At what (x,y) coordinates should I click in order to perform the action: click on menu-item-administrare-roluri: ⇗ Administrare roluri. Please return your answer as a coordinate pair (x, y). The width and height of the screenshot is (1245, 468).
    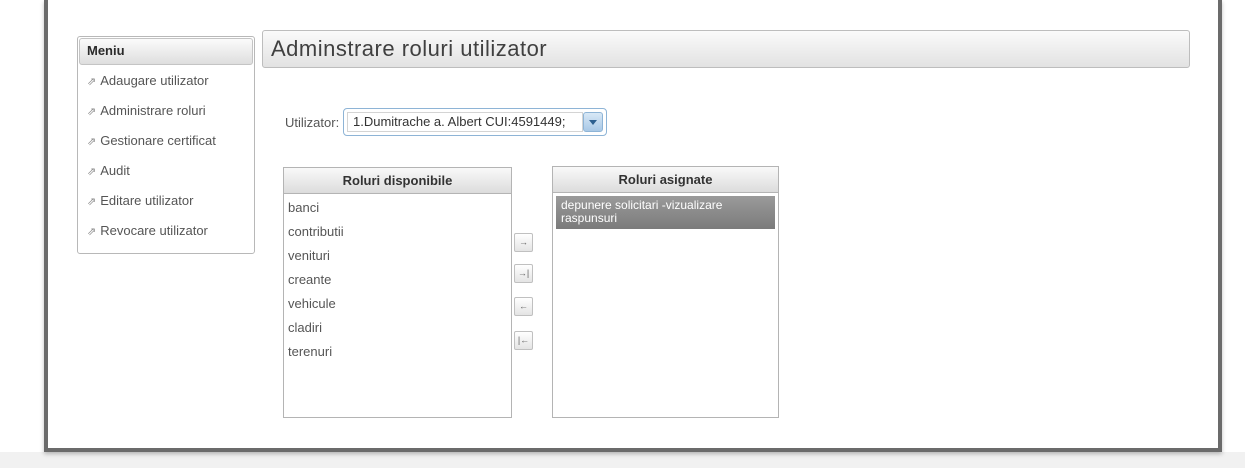
    Looking at the image, I should click on (166, 111).